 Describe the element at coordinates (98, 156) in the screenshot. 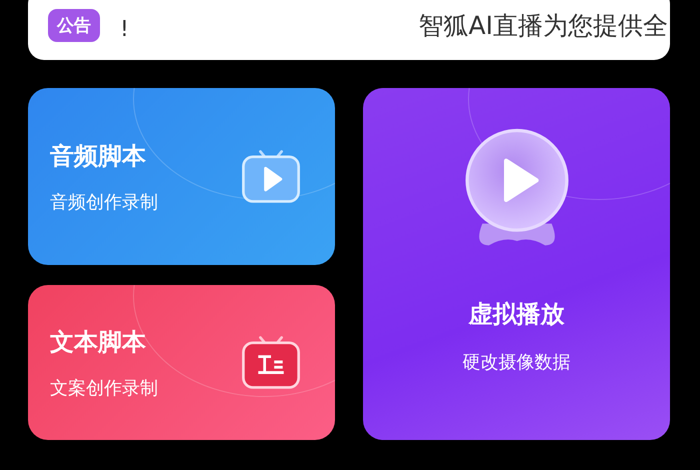

I see `card-title: 音频脚本` at that location.